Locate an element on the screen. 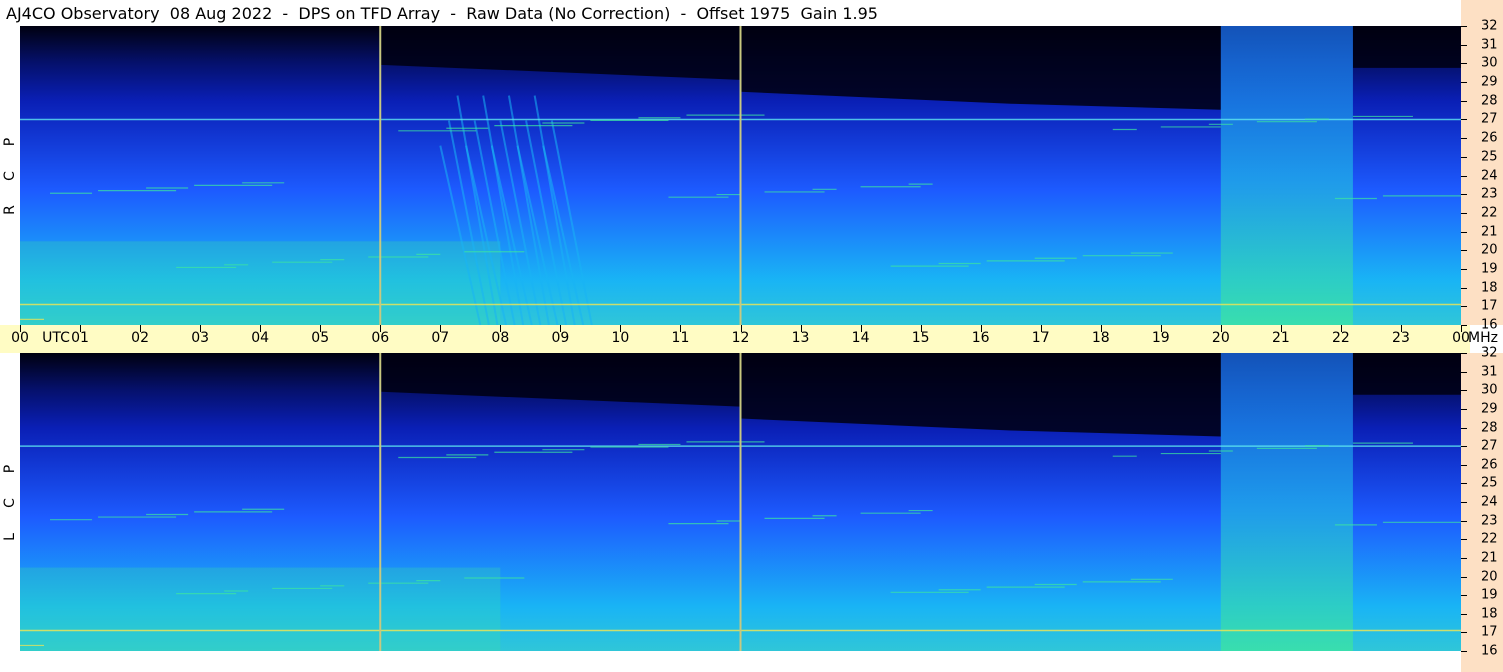 The width and height of the screenshot is (1503, 672). utc-tick-label: 23 is located at coordinates (1401, 338).